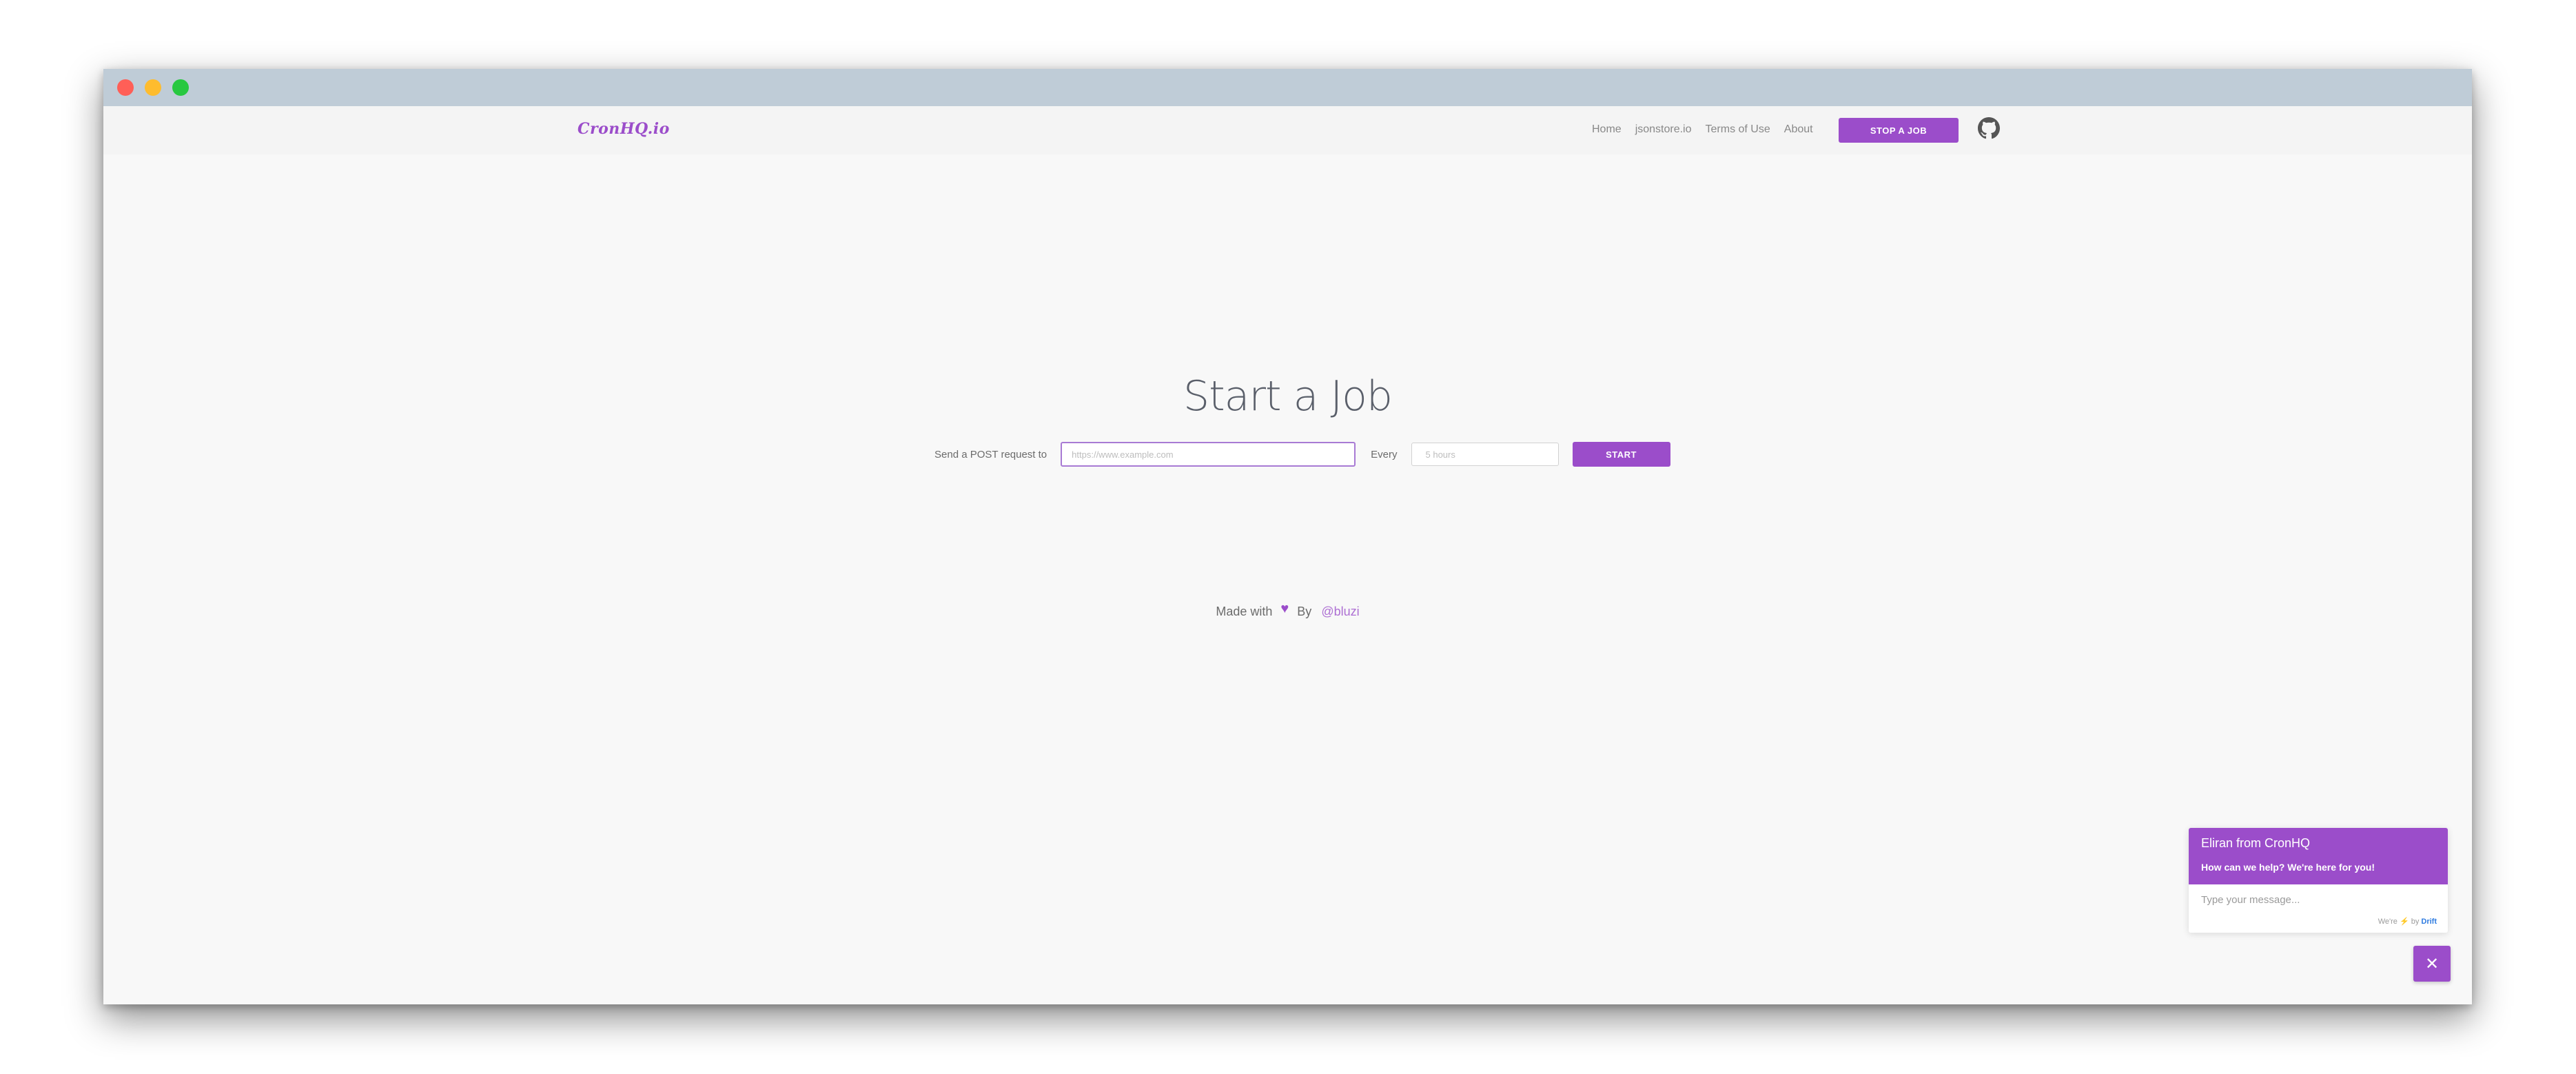 This screenshot has height=1074, width=2576. I want to click on powered-by-text: by, so click(2415, 922).